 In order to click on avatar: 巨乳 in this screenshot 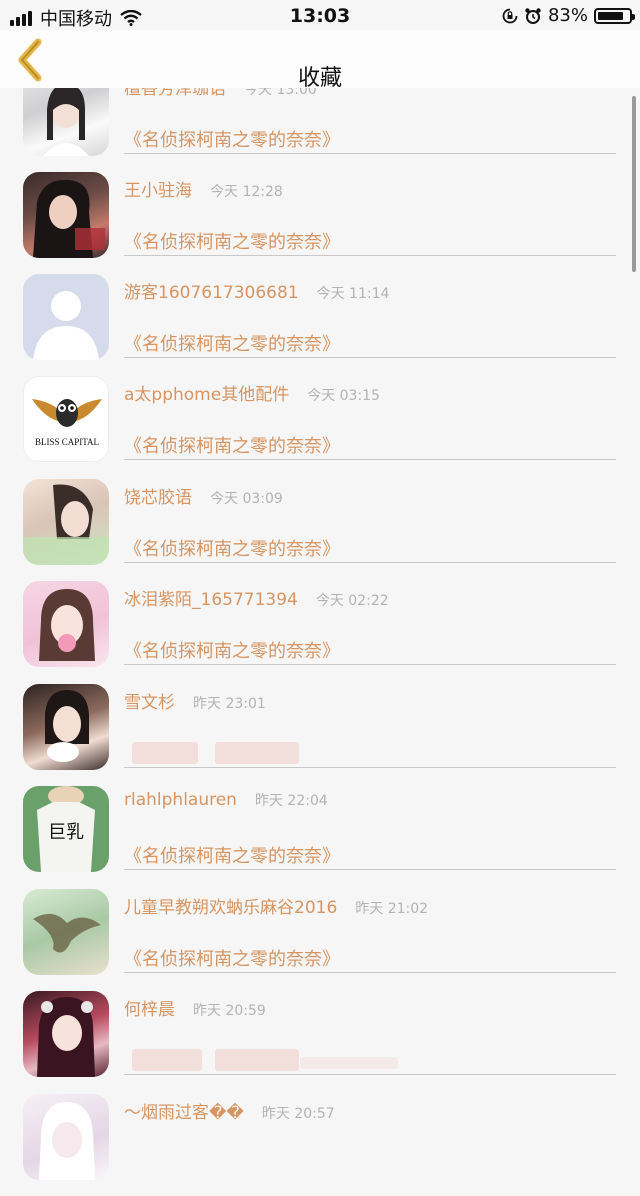, I will do `click(66, 829)`.